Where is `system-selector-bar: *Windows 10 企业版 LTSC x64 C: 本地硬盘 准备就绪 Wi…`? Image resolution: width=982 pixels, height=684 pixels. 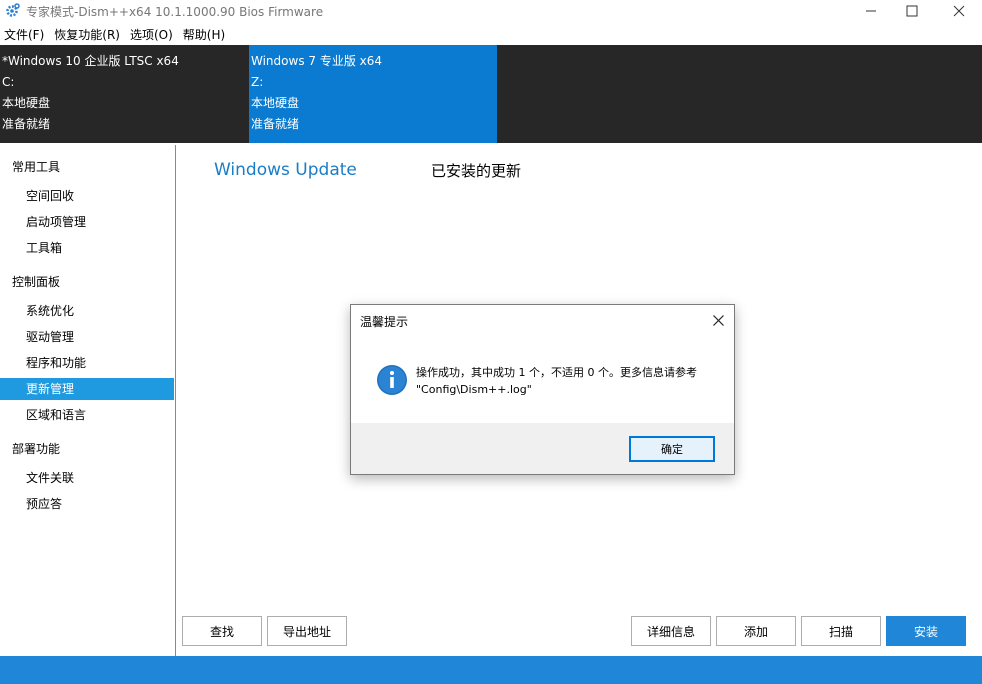 system-selector-bar: *Windows 10 企业版 LTSC x64 C: 本地硬盘 准备就绪 Wi… is located at coordinates (491, 94).